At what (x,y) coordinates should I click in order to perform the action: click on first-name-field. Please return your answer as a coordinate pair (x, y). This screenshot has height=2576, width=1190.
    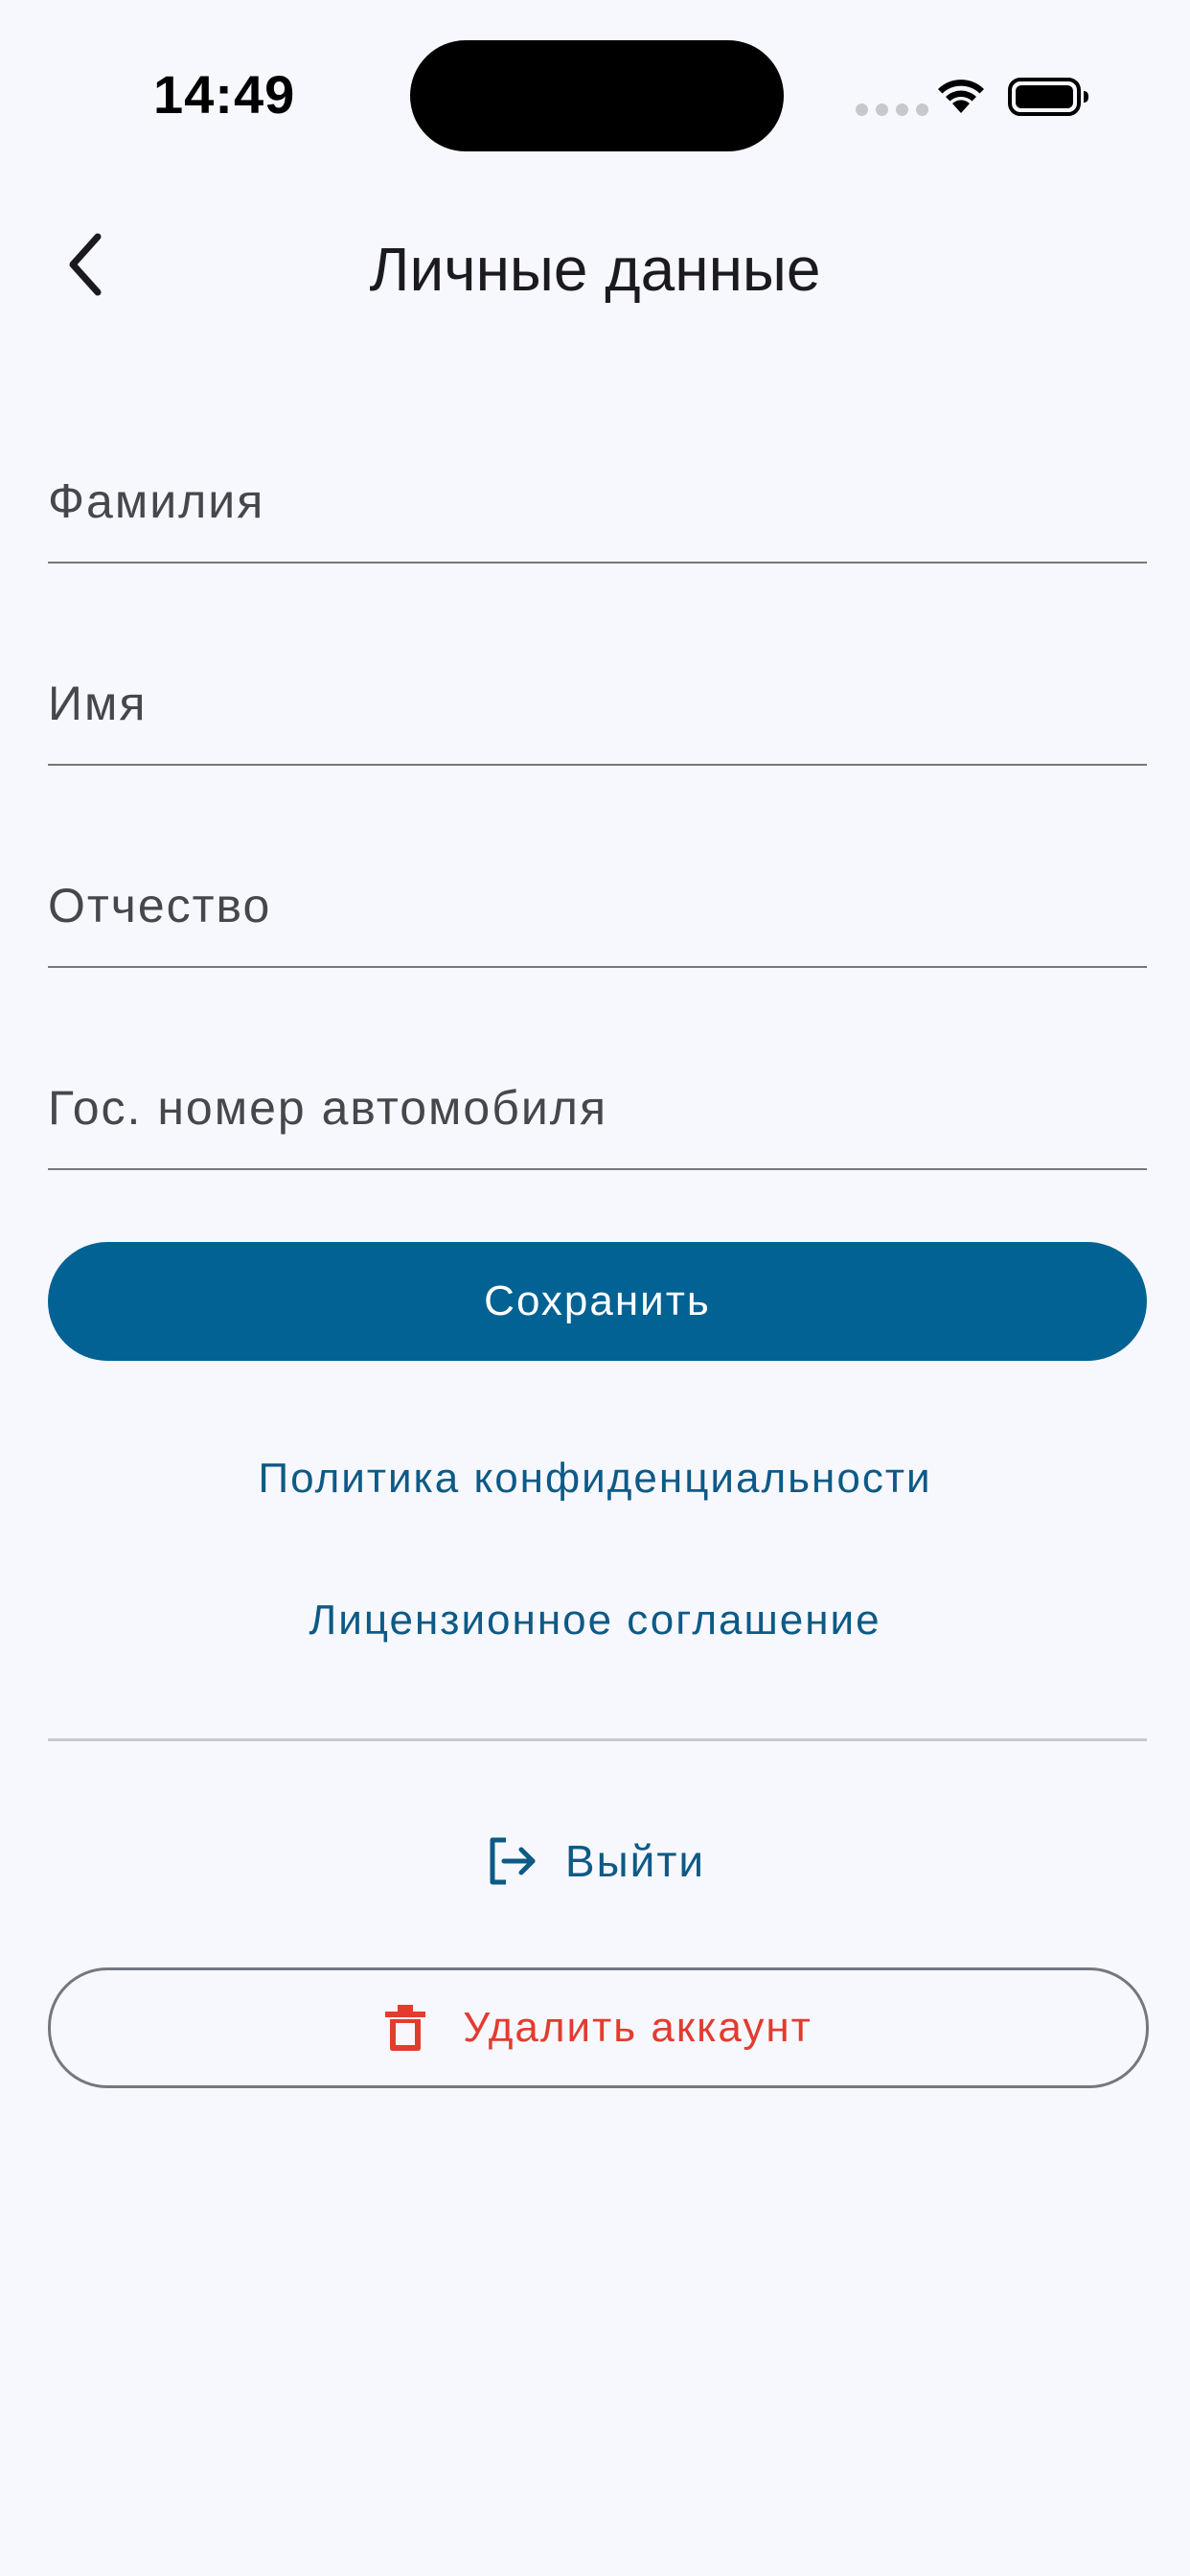
    Looking at the image, I should click on (598, 712).